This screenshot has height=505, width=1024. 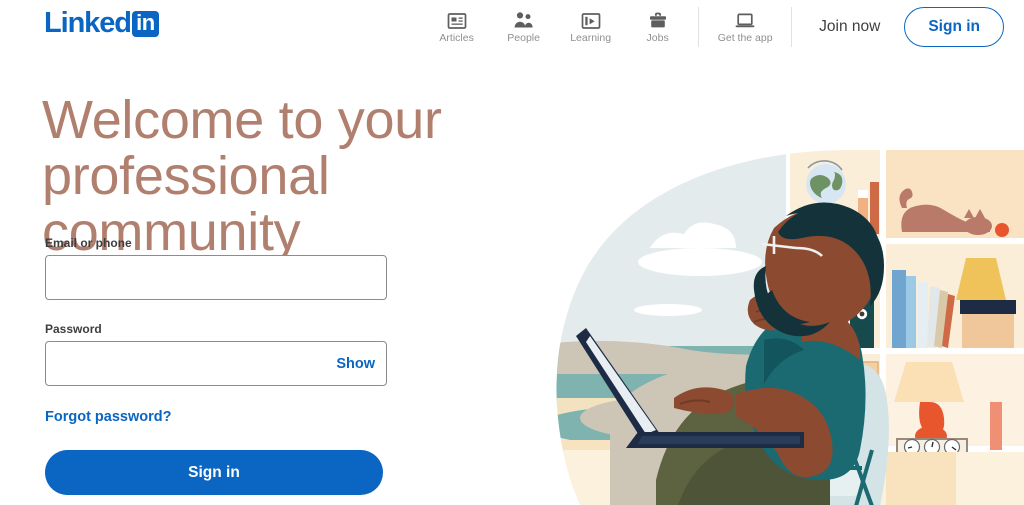 What do you see at coordinates (457, 20) in the screenshot?
I see `articles-icon` at bounding box center [457, 20].